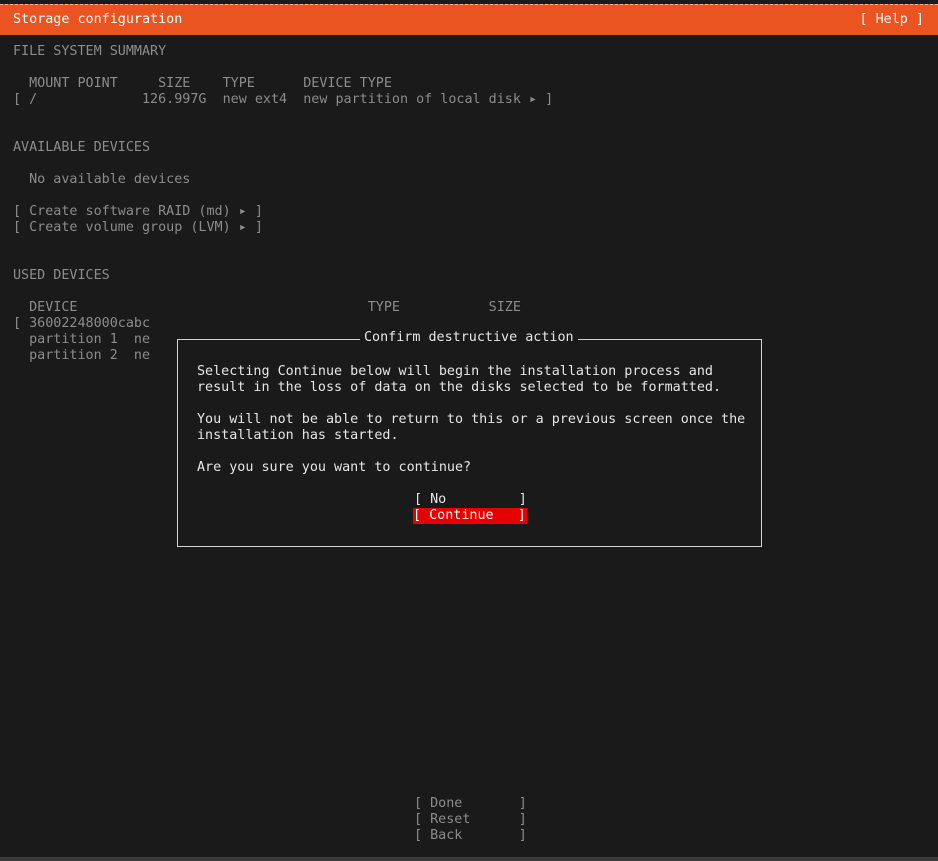 The width and height of the screenshot is (938, 861). I want to click on fs-summary-columns: MOUNT POINT SIZE TYPE DEVICE TYPE, so click(202, 83).